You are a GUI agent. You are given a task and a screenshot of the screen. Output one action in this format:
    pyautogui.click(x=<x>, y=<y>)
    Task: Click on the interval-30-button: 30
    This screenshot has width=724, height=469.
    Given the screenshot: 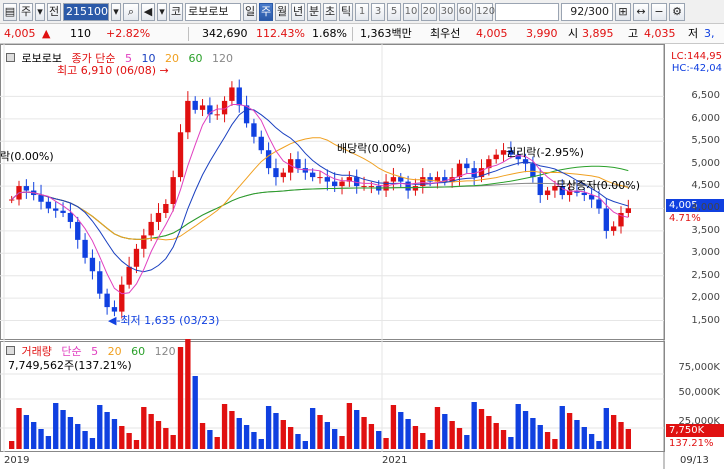 What is the action you would take?
    pyautogui.click(x=447, y=12)
    